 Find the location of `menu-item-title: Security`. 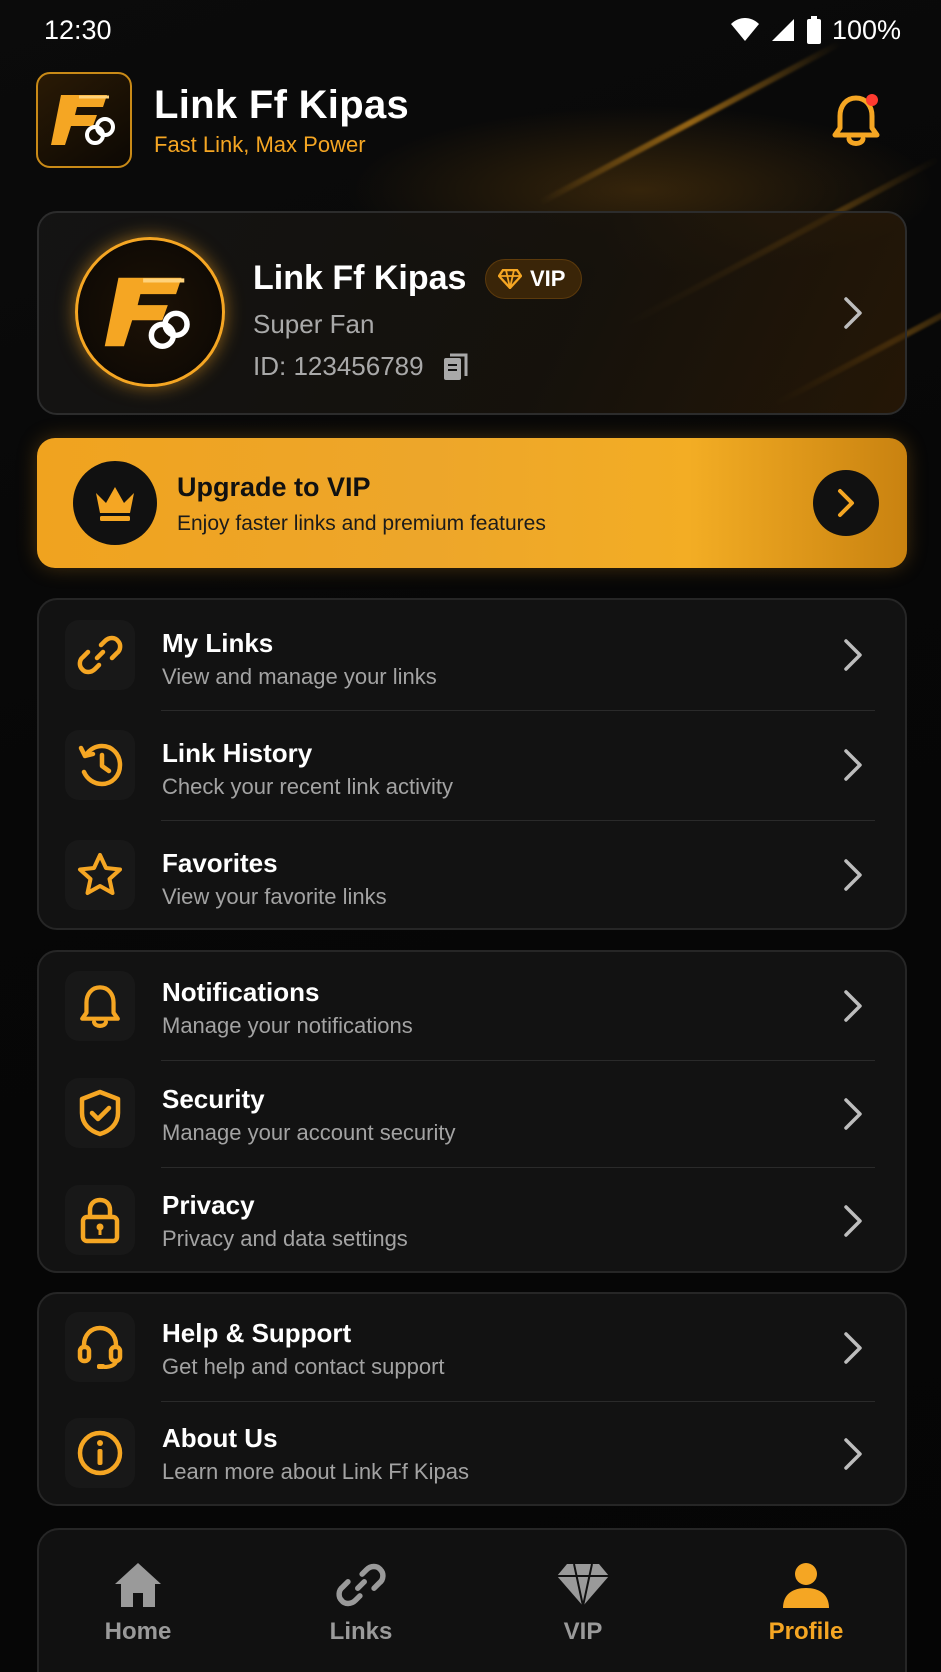

menu-item-title: Security is located at coordinates (213, 1099).